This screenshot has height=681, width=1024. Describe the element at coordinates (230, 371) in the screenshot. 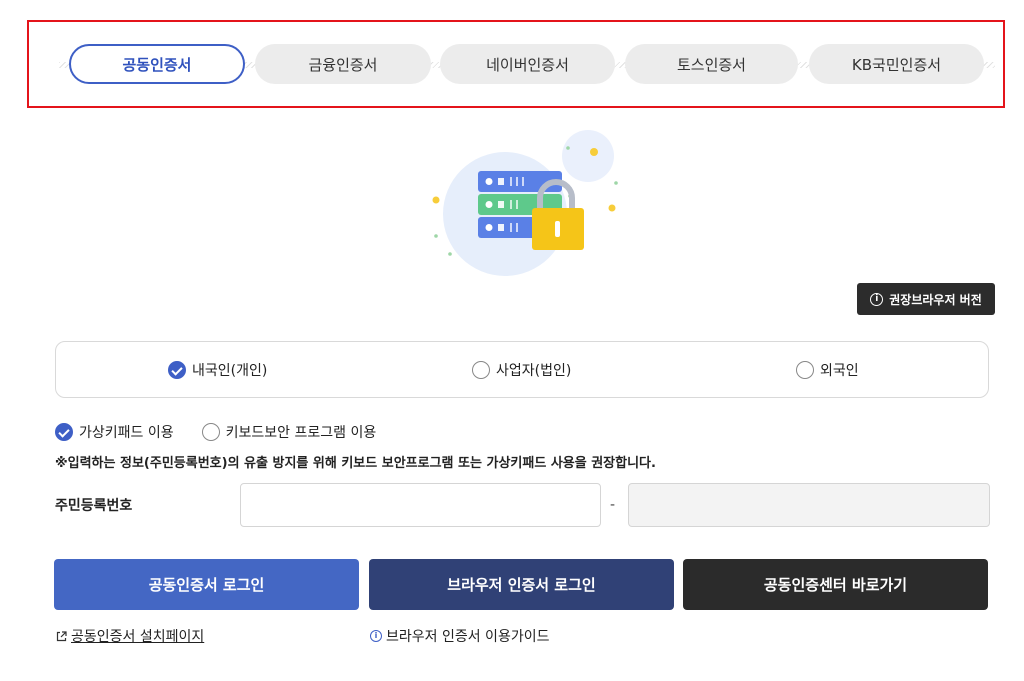

I see `radio-domestic-individual-label: 내국인(개인)` at that location.